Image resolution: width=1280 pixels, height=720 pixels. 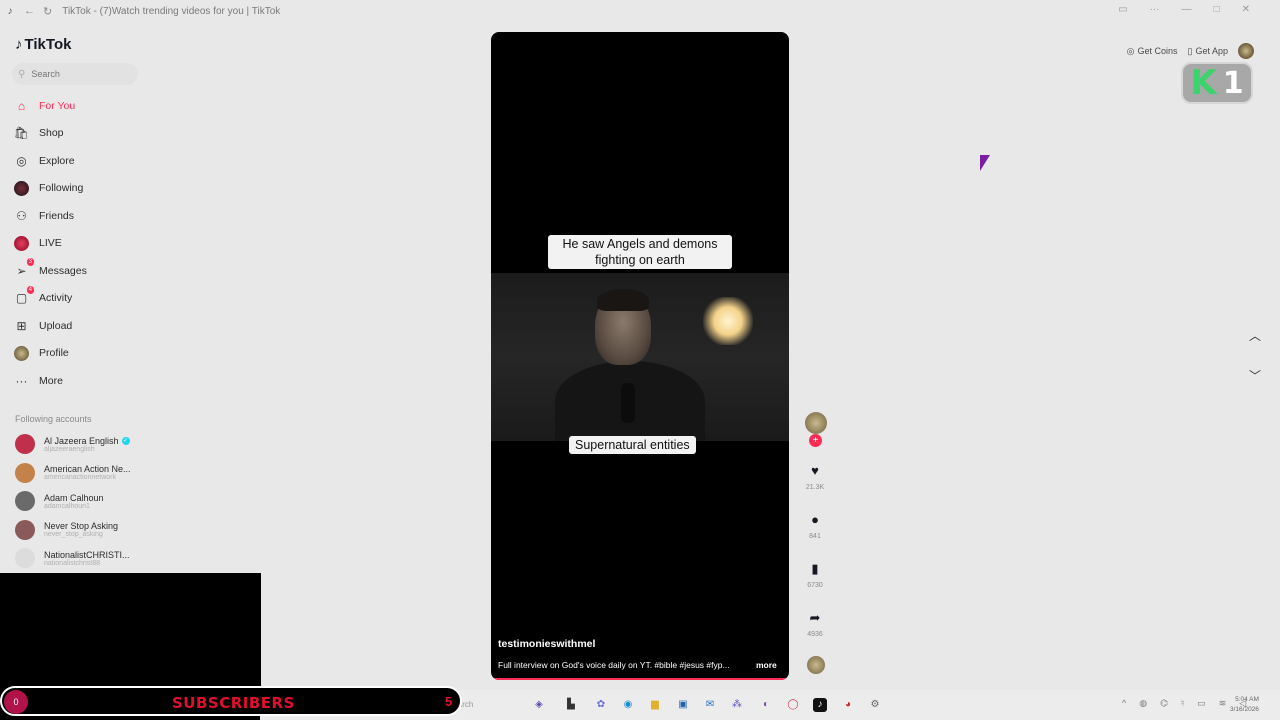 I want to click on share-button: ➦ 4936, so click(x=815, y=623).